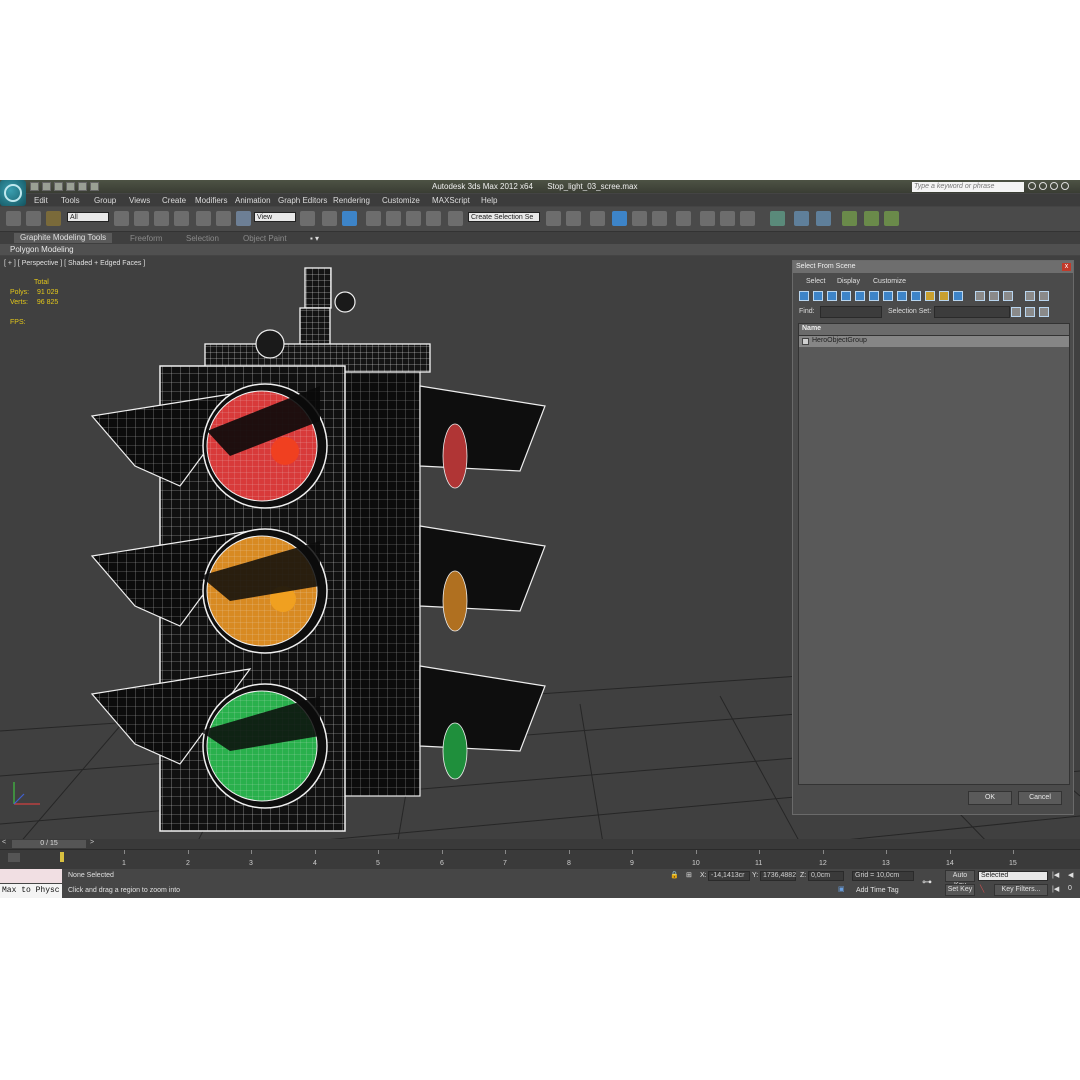 This screenshot has height=1080, width=1080. What do you see at coordinates (34, 186) in the screenshot?
I see `new-file-icon` at bounding box center [34, 186].